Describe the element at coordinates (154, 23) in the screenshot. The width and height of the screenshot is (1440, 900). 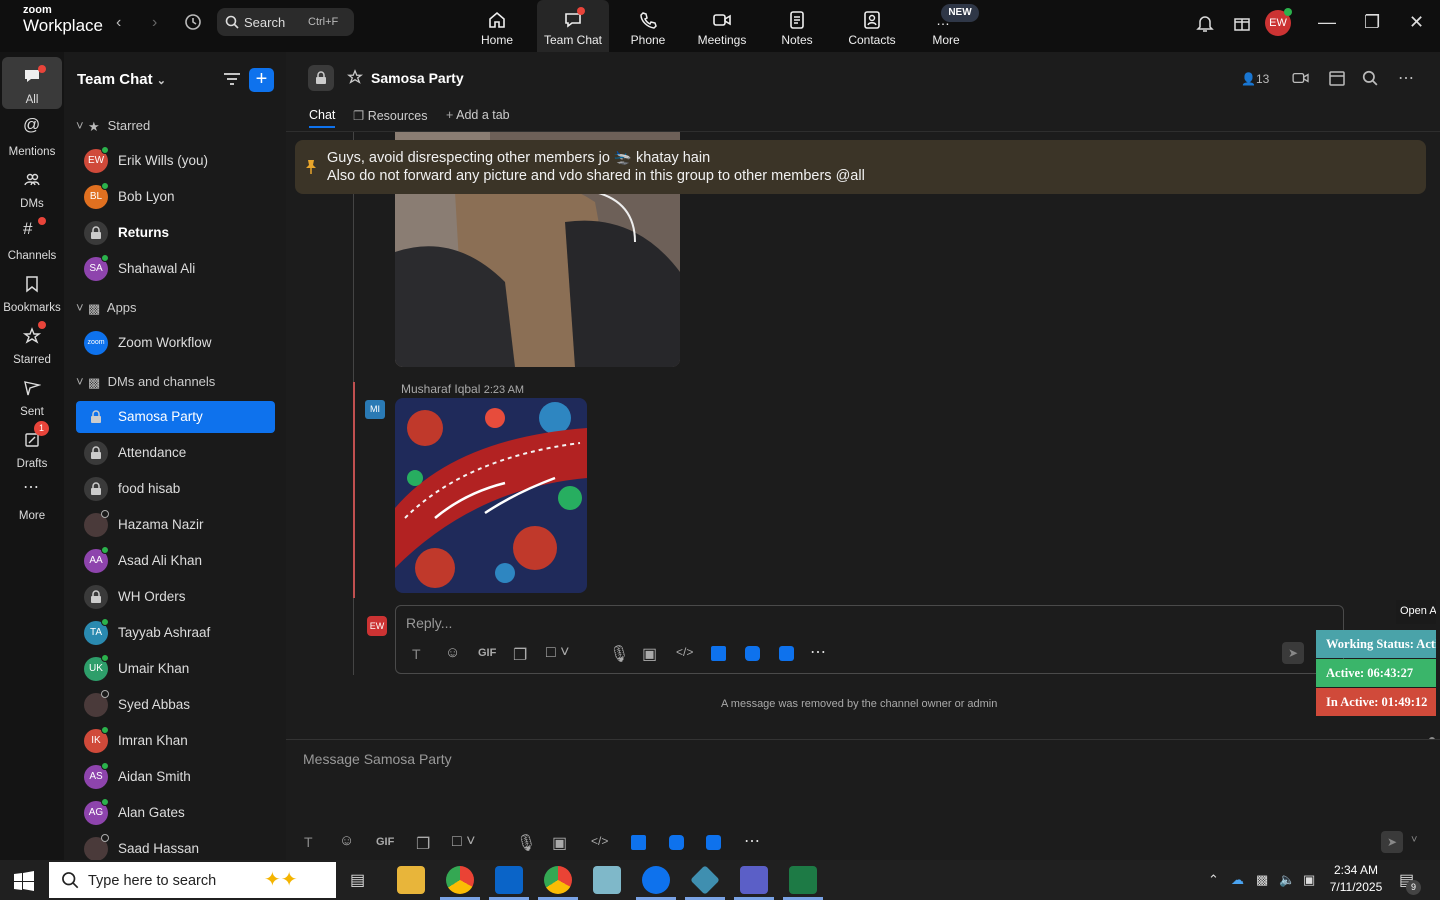
I see `forward-arrow-icon: ›` at that location.